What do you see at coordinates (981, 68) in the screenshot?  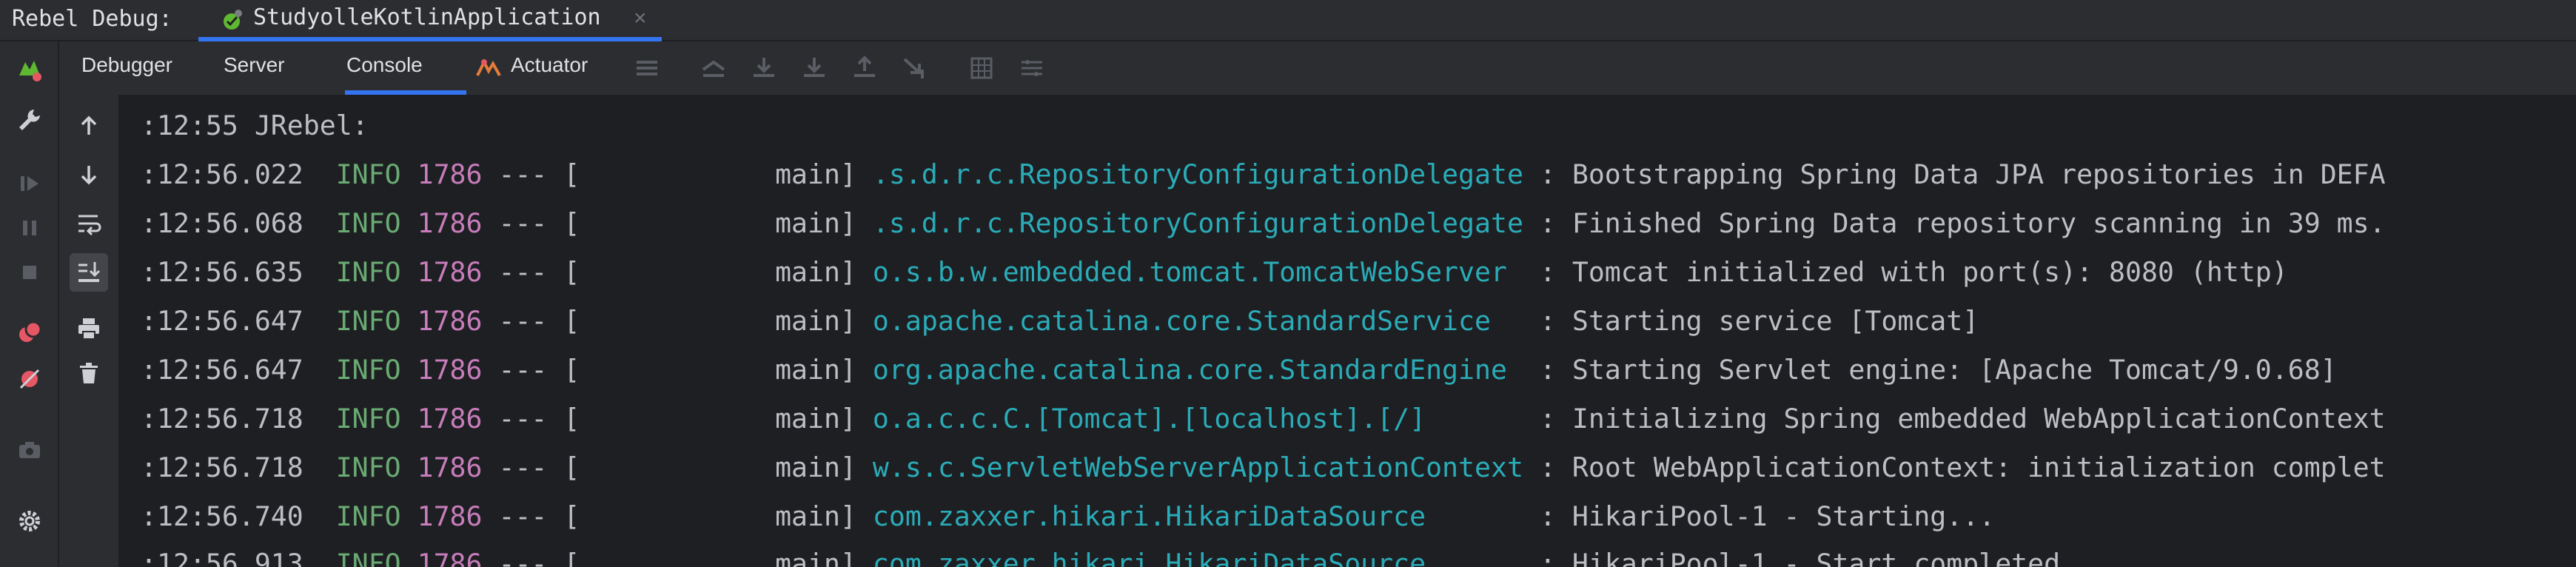 I see `evaluate-expression-icon` at bounding box center [981, 68].